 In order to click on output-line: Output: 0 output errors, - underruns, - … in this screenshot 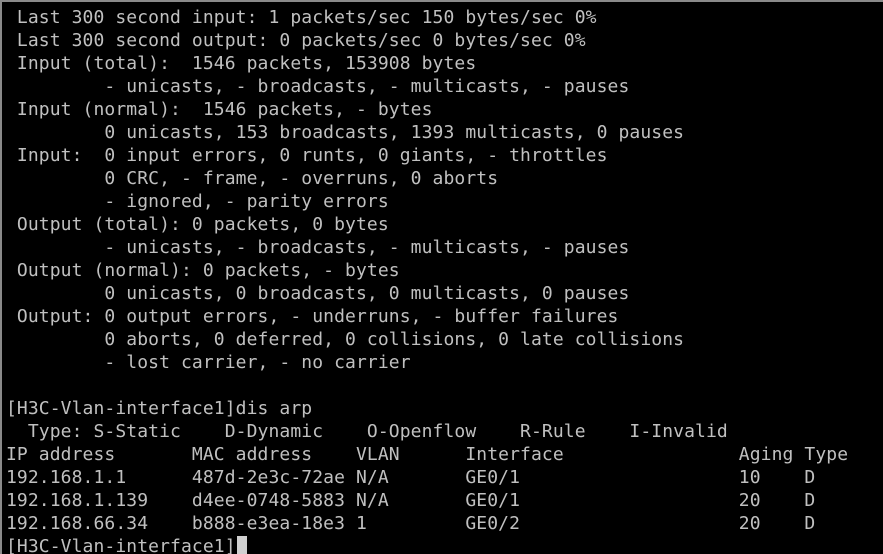, I will do `click(312, 316)`.